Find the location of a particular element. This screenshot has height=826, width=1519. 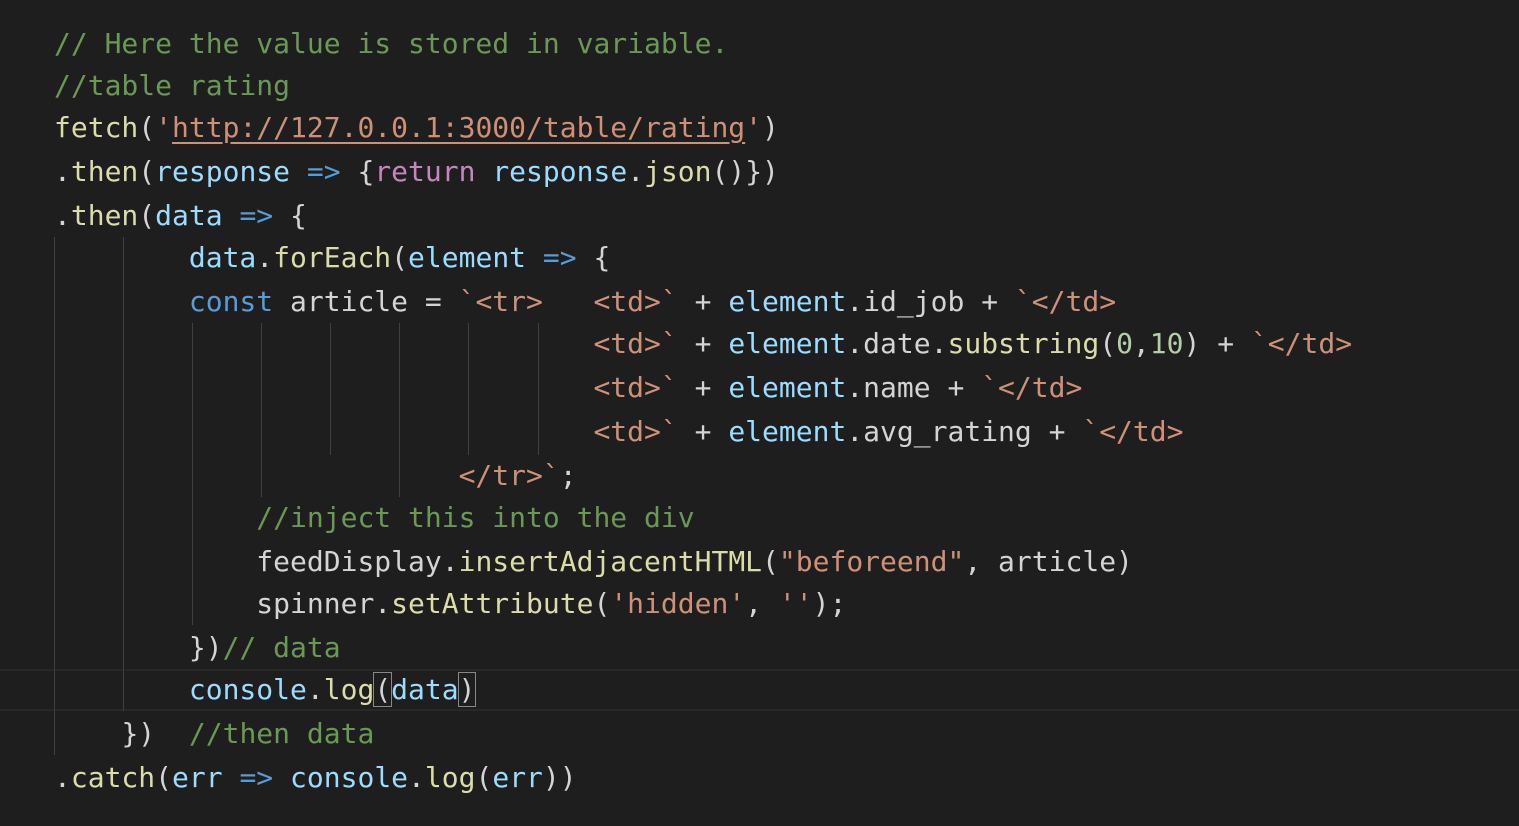

code-line: spinner.setAttribute('hidden', ''); is located at coordinates (450, 604).